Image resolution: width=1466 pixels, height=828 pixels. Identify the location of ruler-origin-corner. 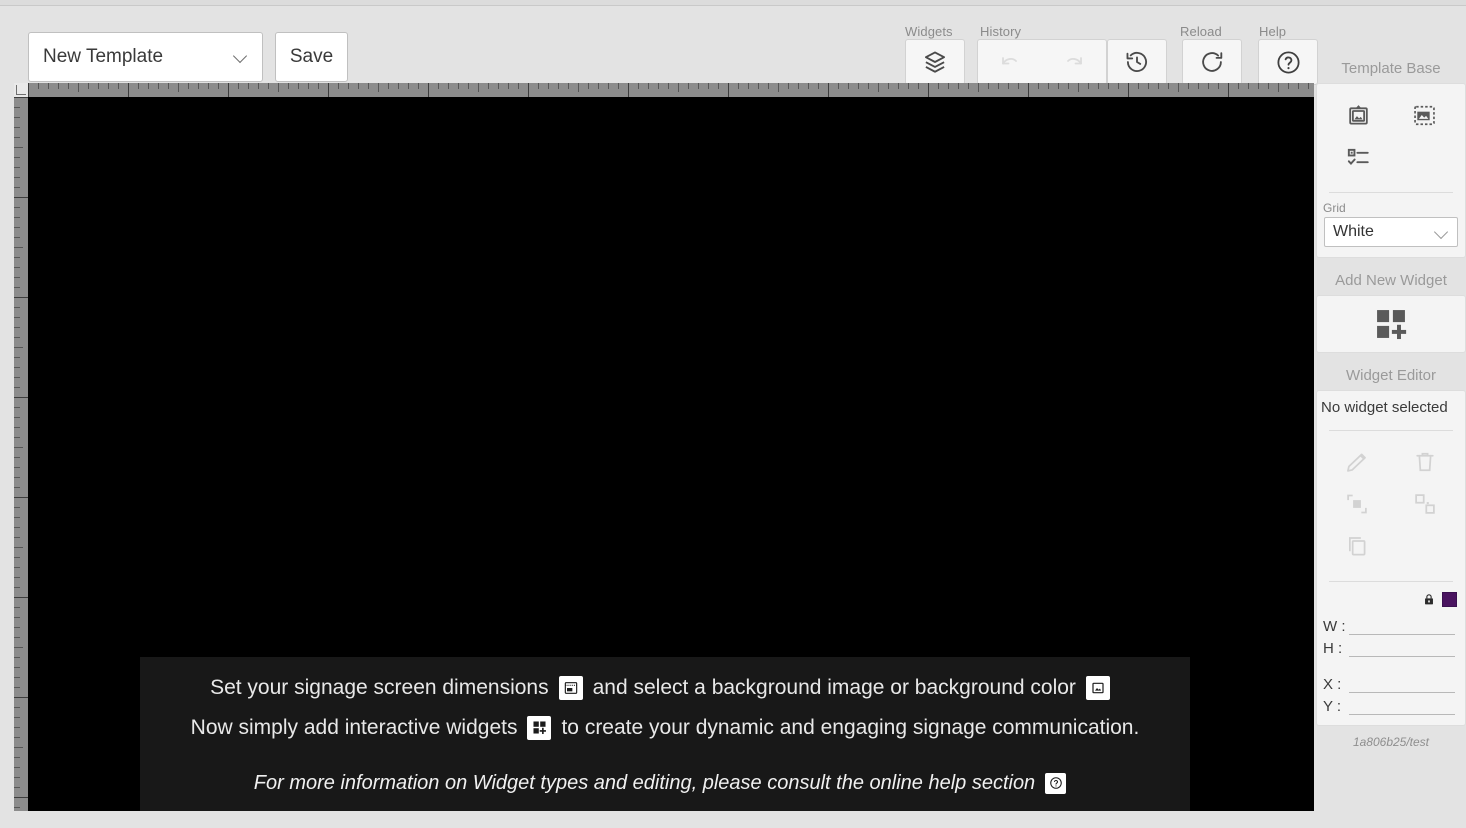
(21, 90).